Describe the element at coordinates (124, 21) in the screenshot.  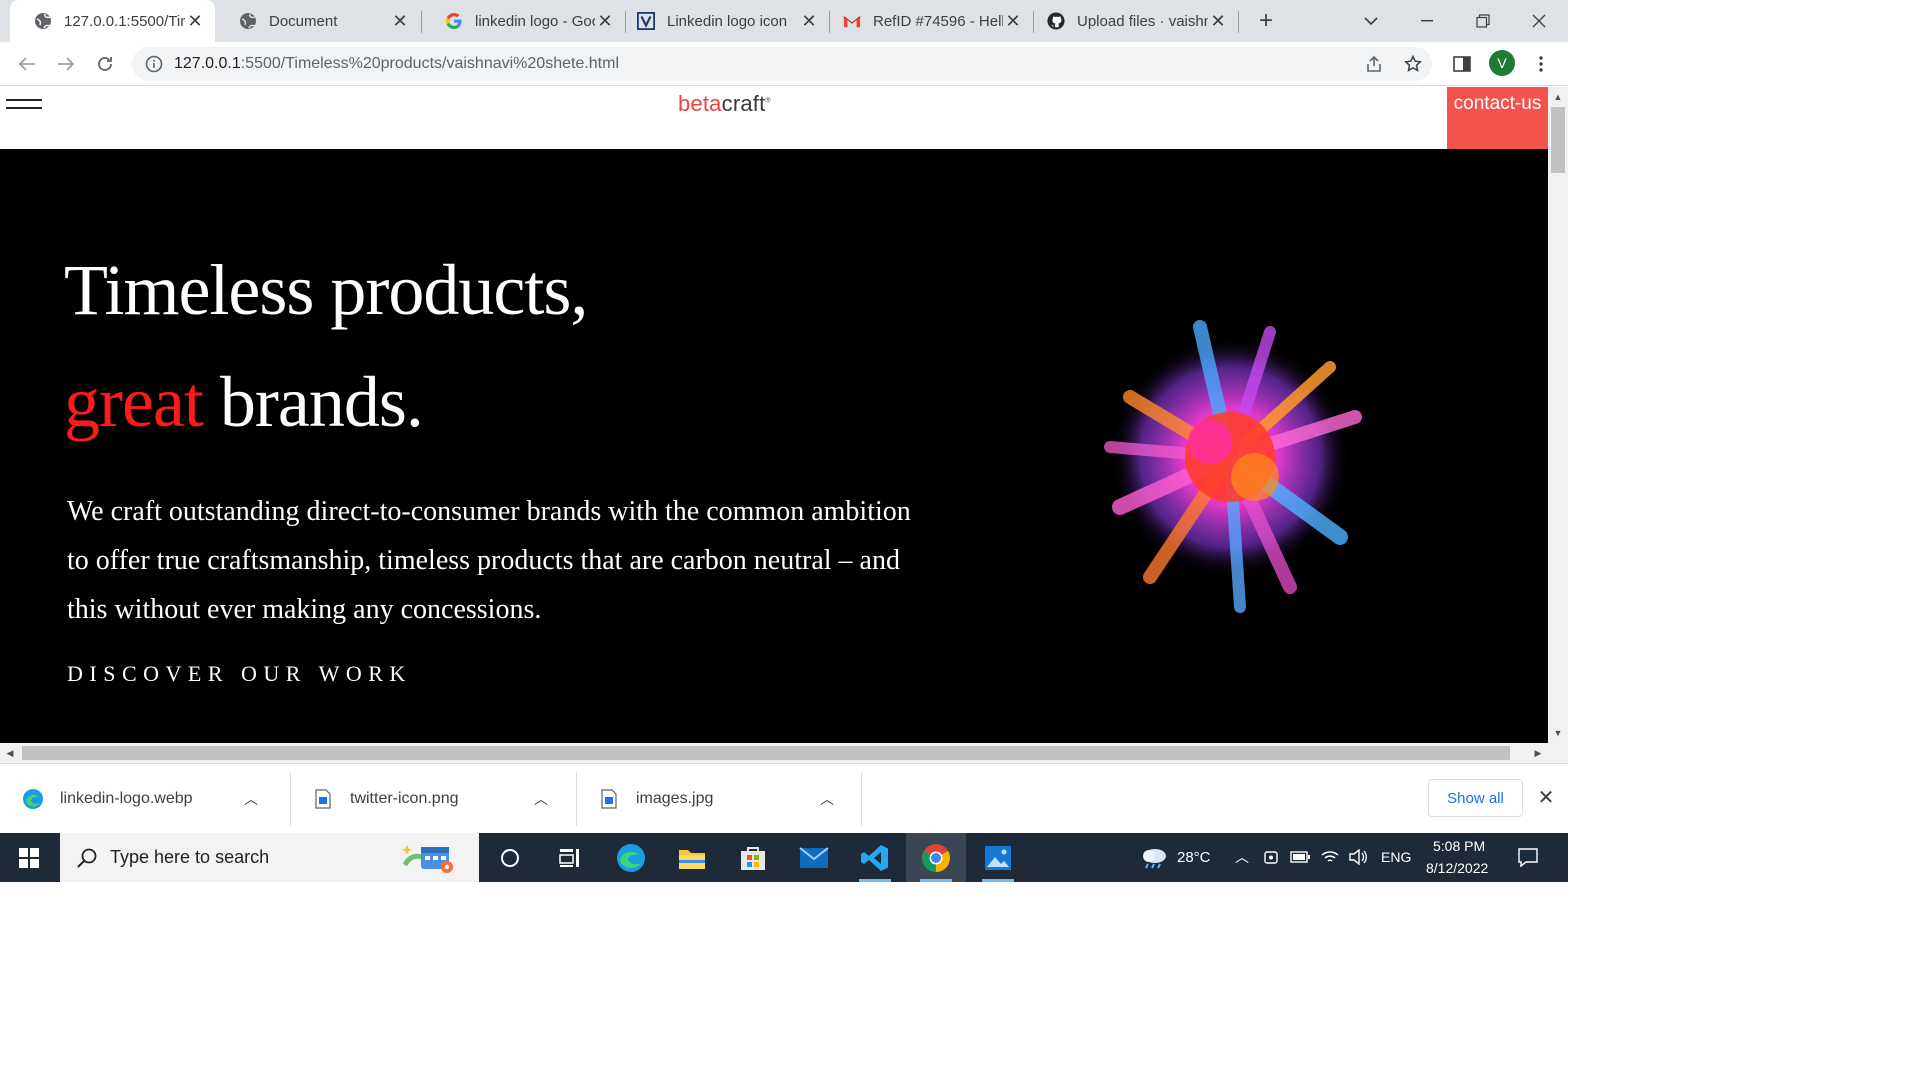
I see `tab-title: 127.0.0.1:5500/Time` at that location.